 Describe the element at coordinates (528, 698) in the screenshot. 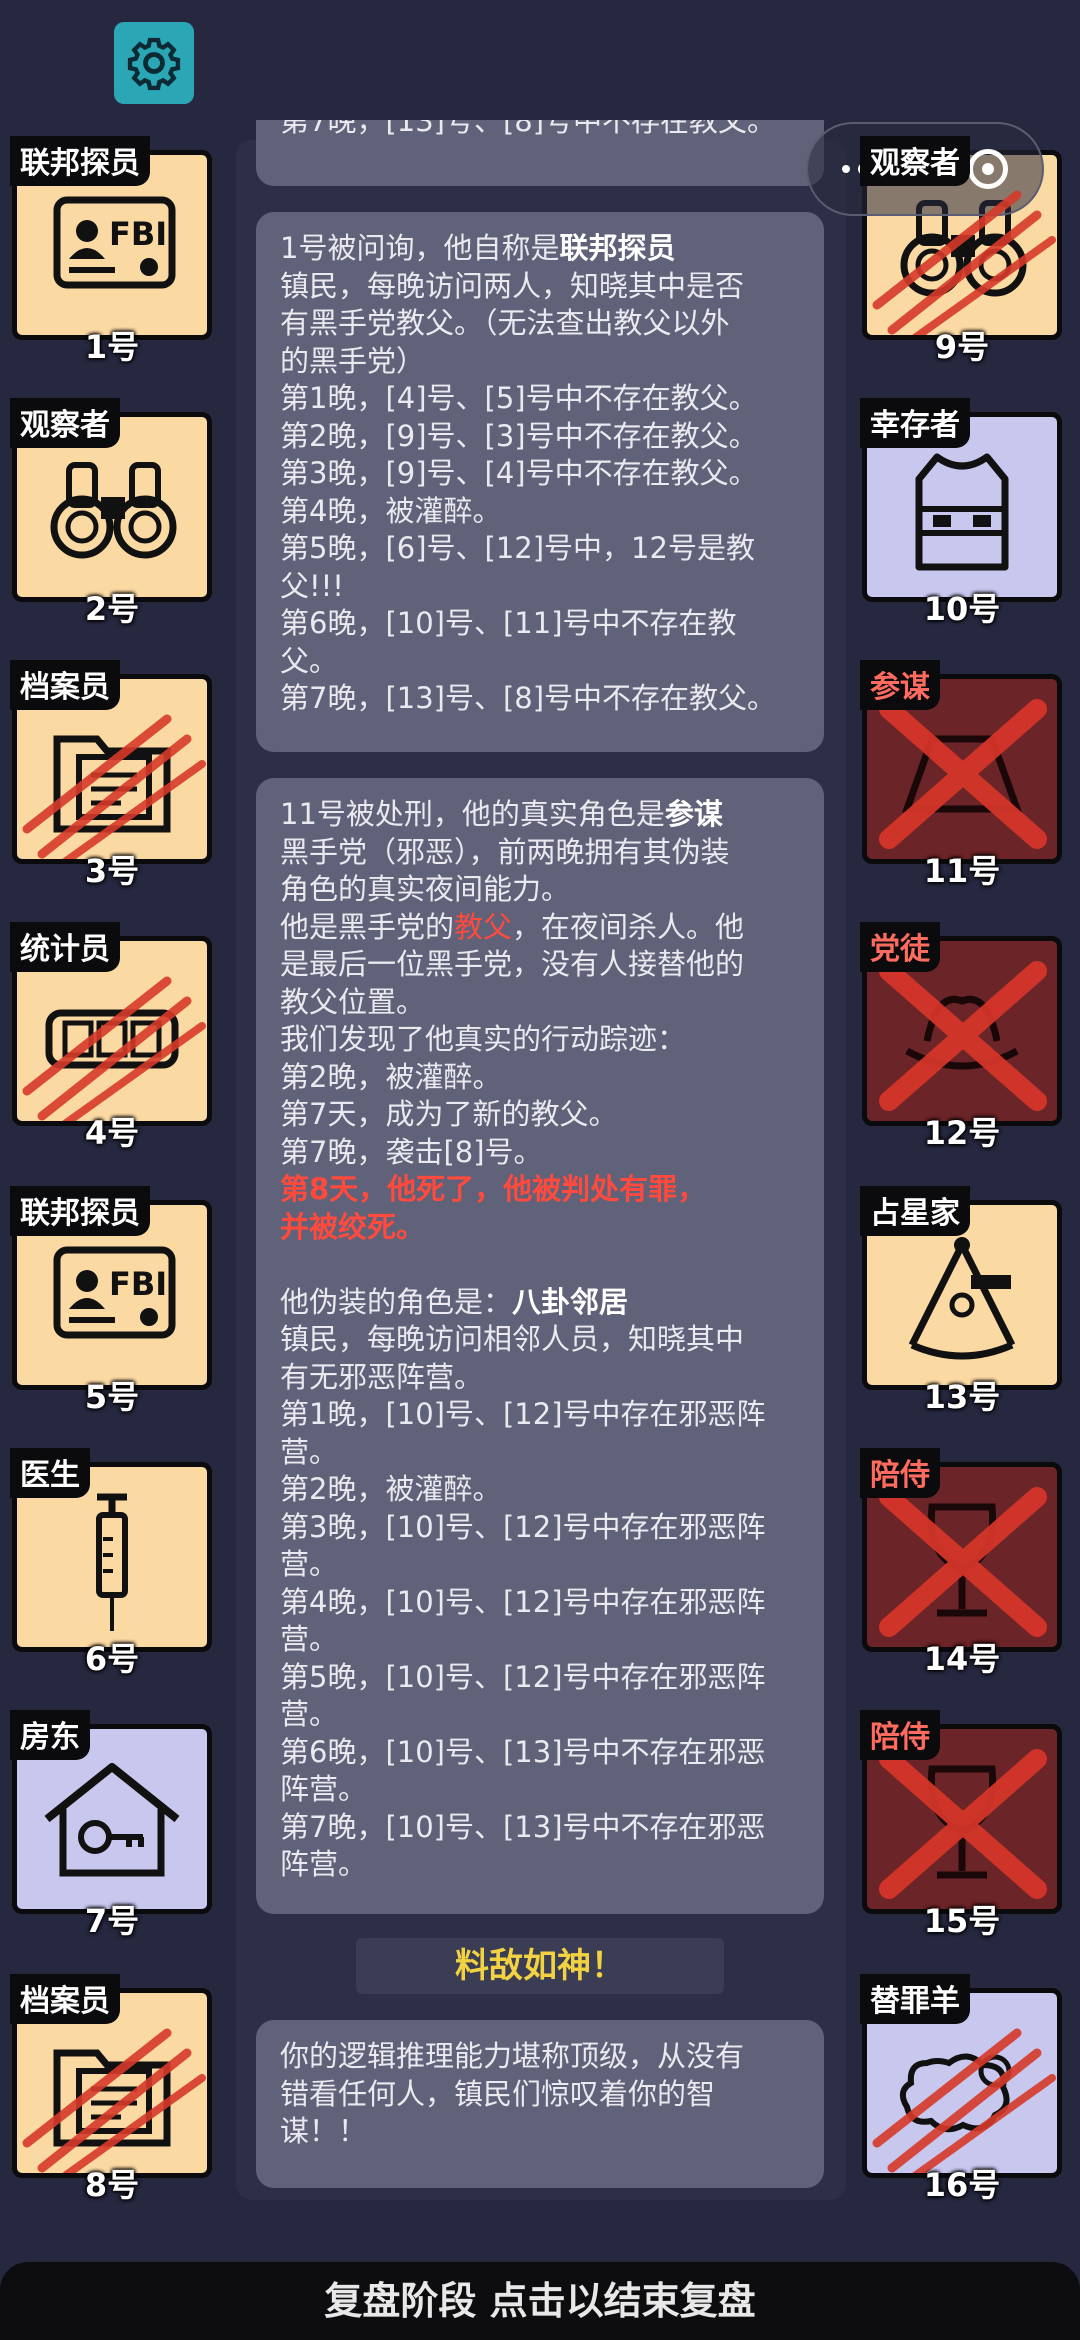

I see `message-line: 第7晚，[13]号、[8]号中不存在教父。` at that location.